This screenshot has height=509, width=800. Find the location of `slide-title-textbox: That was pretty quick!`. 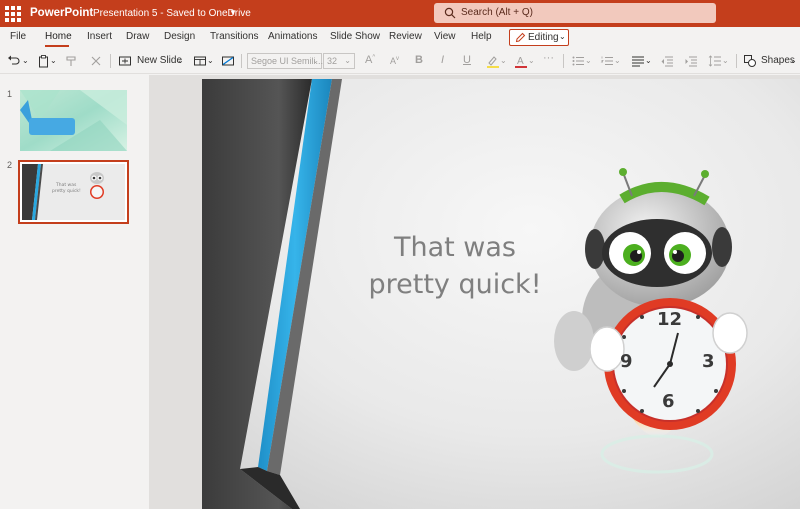

slide-title-textbox: That was pretty quick! is located at coordinates (455, 266).